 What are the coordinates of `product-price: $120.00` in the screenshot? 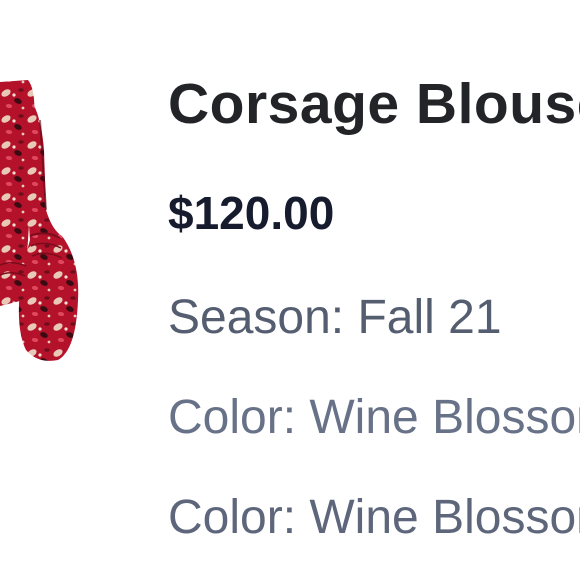 It's located at (251, 213).